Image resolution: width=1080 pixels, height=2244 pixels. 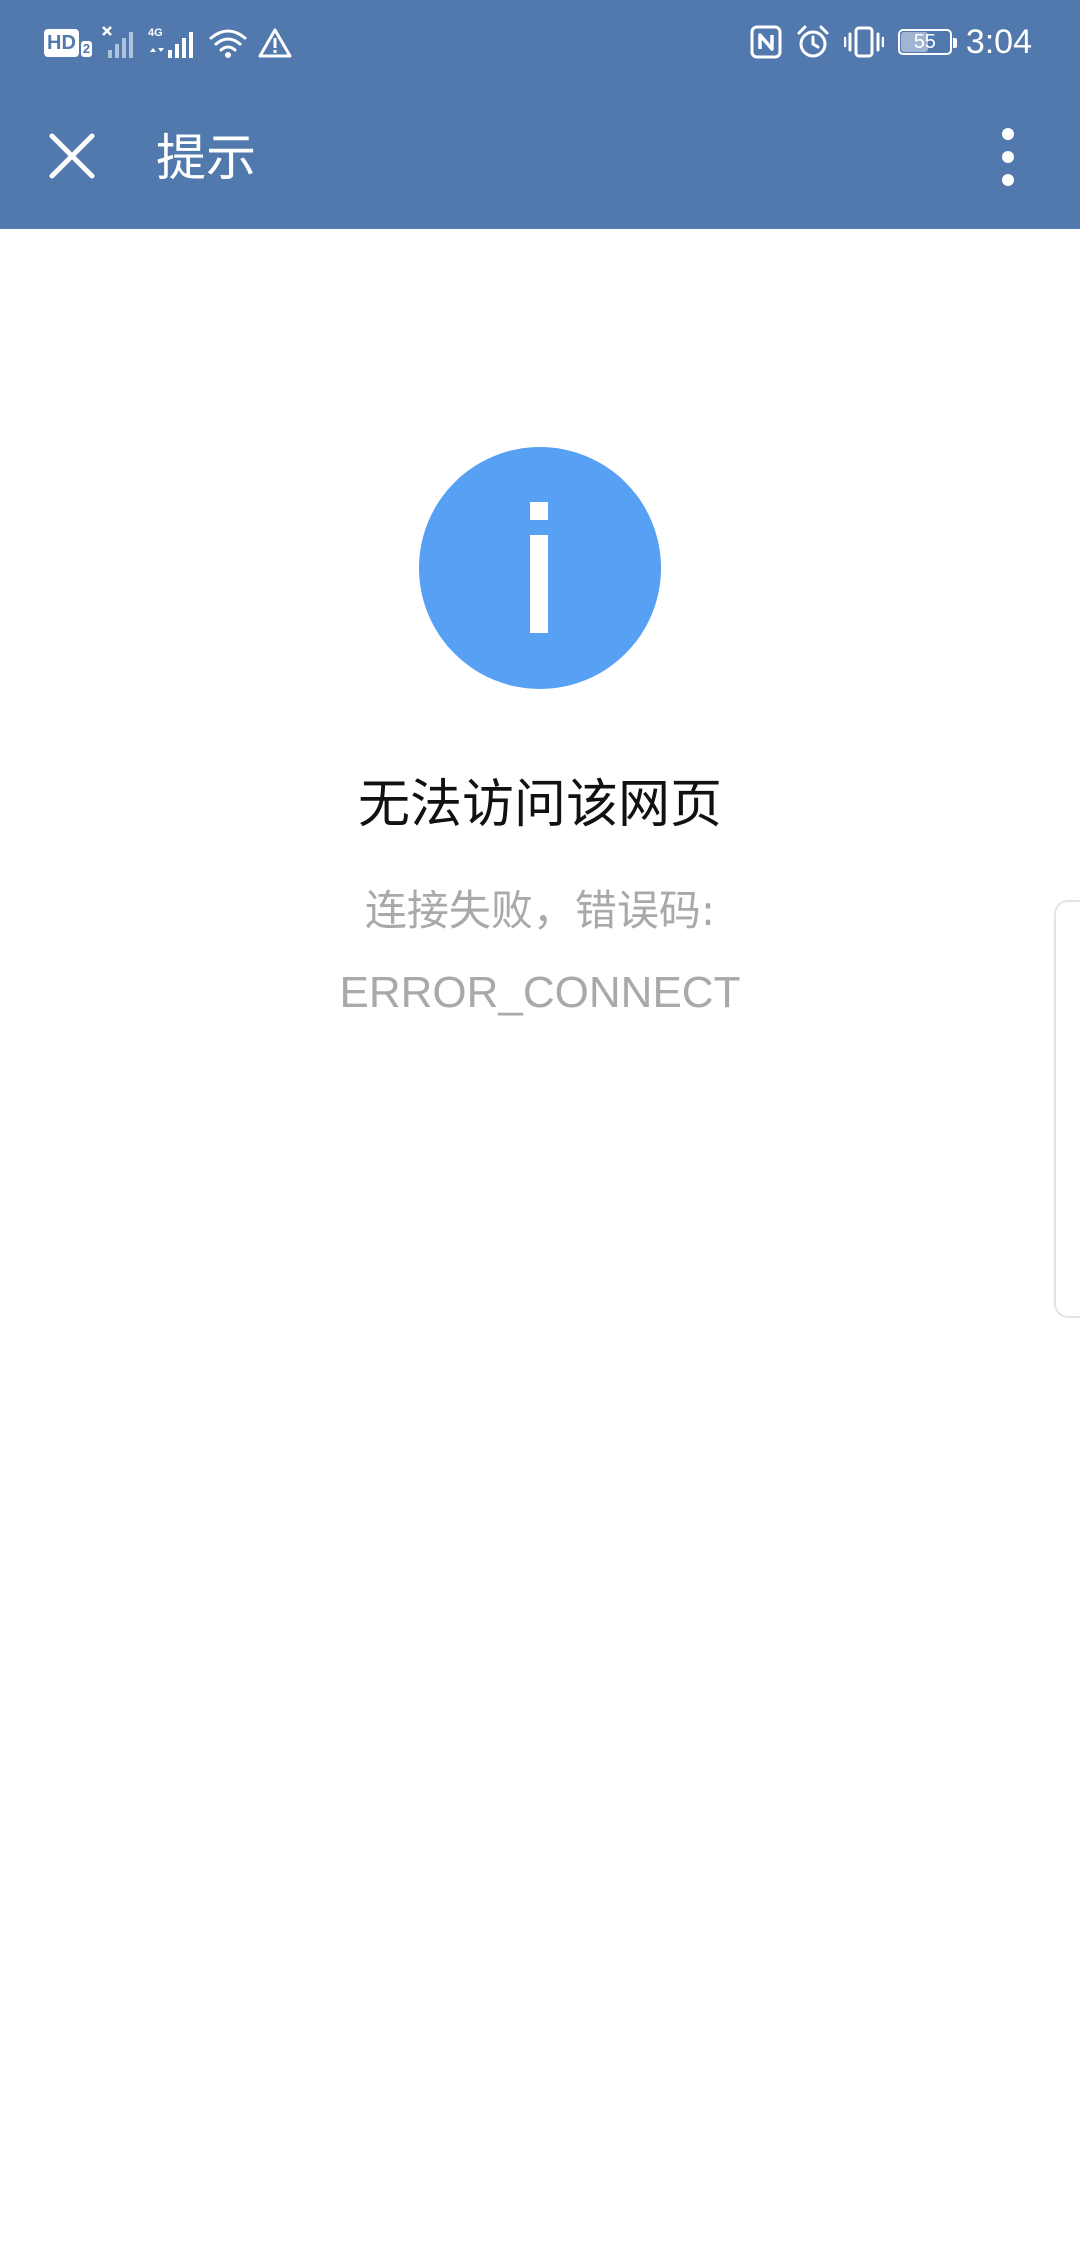 I want to click on status-bar-left: HD 2 4G, so click(x=168, y=43).